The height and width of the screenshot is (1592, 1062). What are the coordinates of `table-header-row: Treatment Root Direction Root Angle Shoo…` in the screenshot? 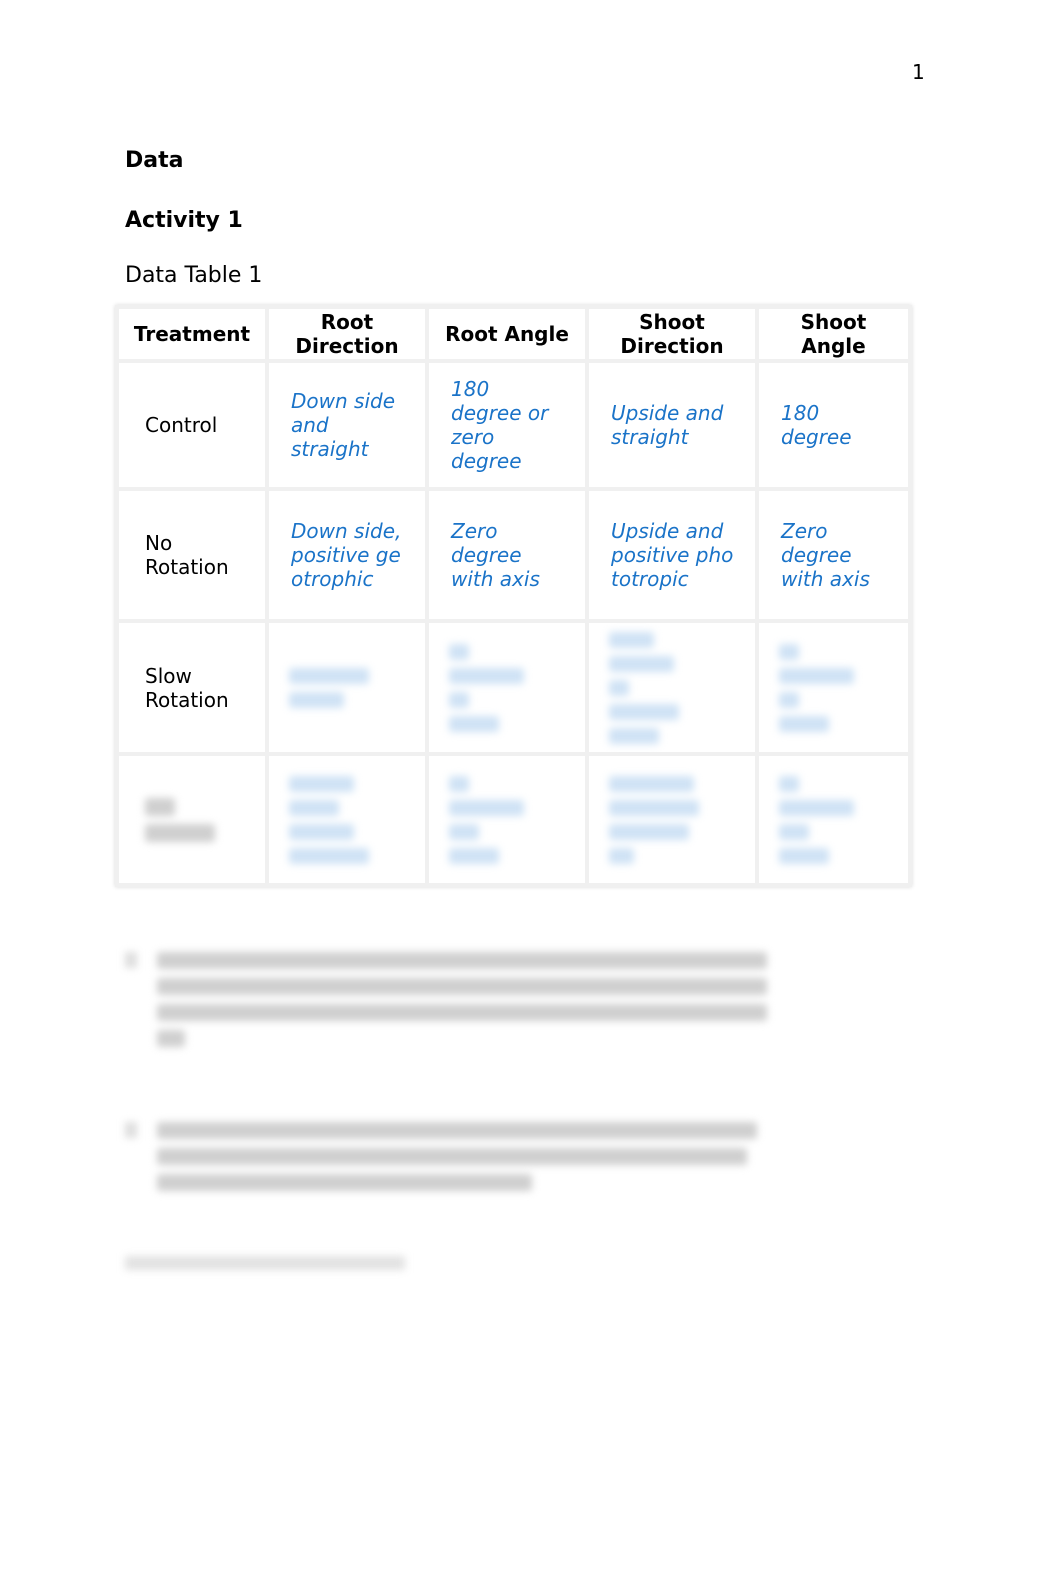 It's located at (513, 334).